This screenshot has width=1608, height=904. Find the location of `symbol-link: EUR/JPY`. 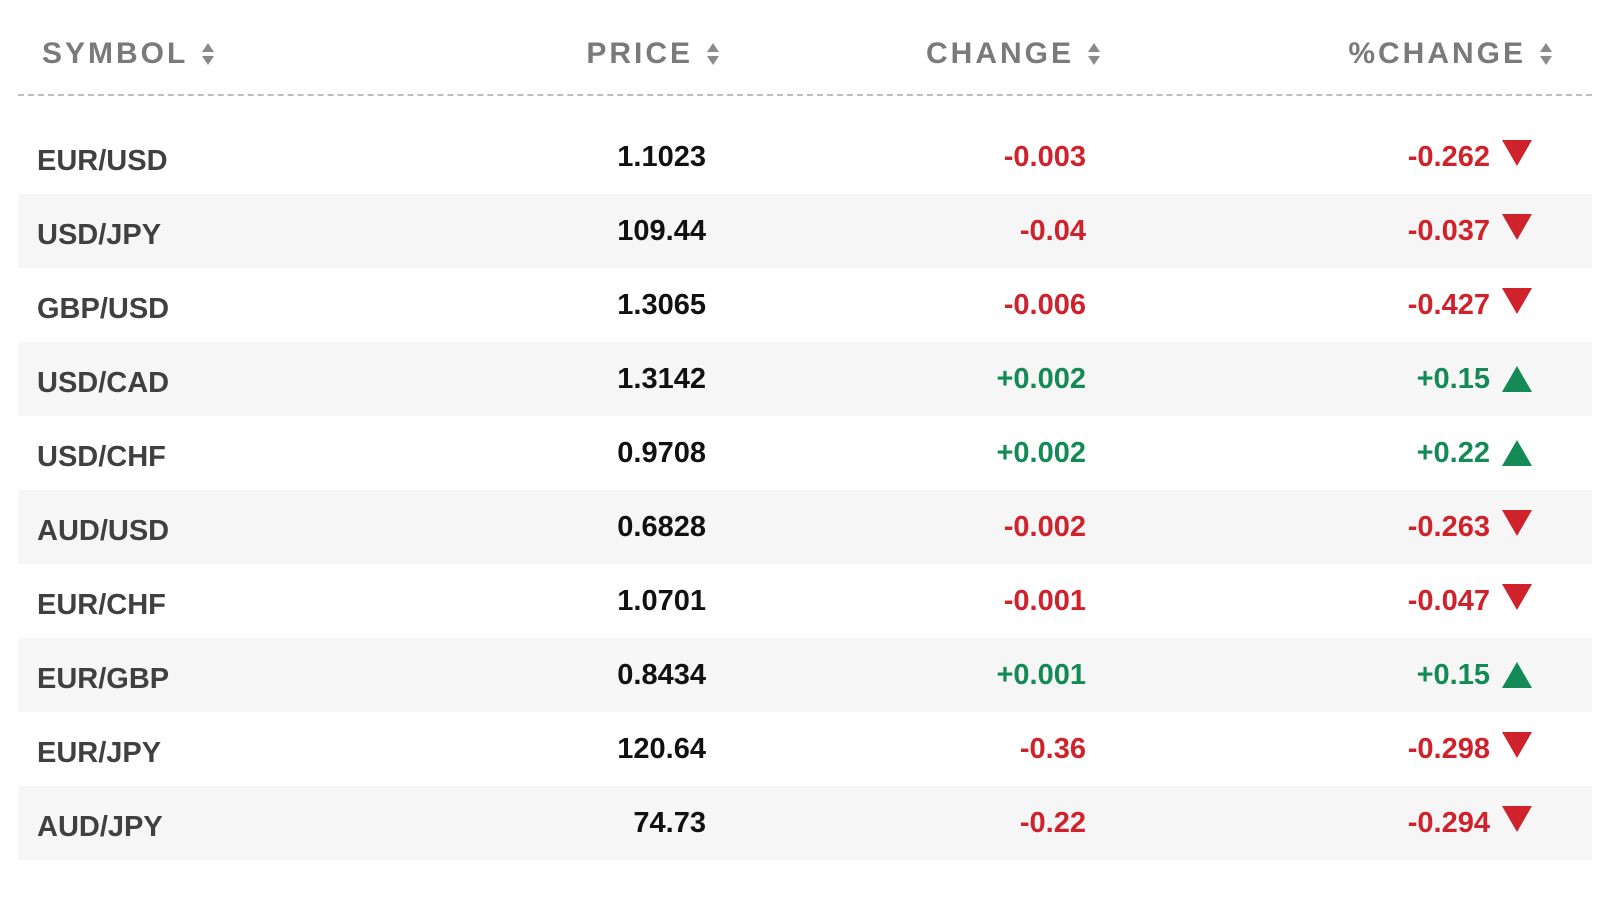

symbol-link: EUR/JPY is located at coordinates (99, 749).